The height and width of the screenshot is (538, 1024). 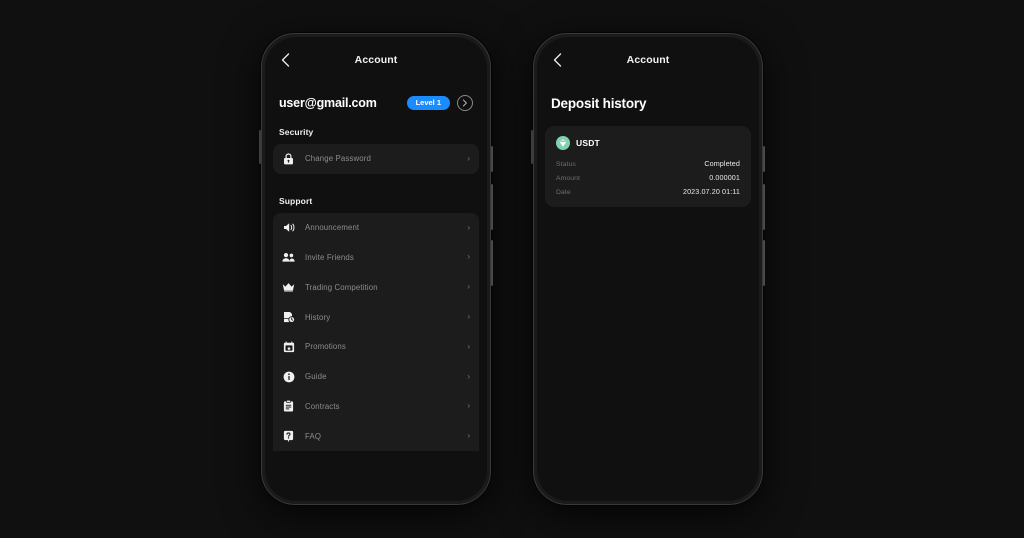 I want to click on list-item-promotions: Promotions ›, so click(x=376, y=347).